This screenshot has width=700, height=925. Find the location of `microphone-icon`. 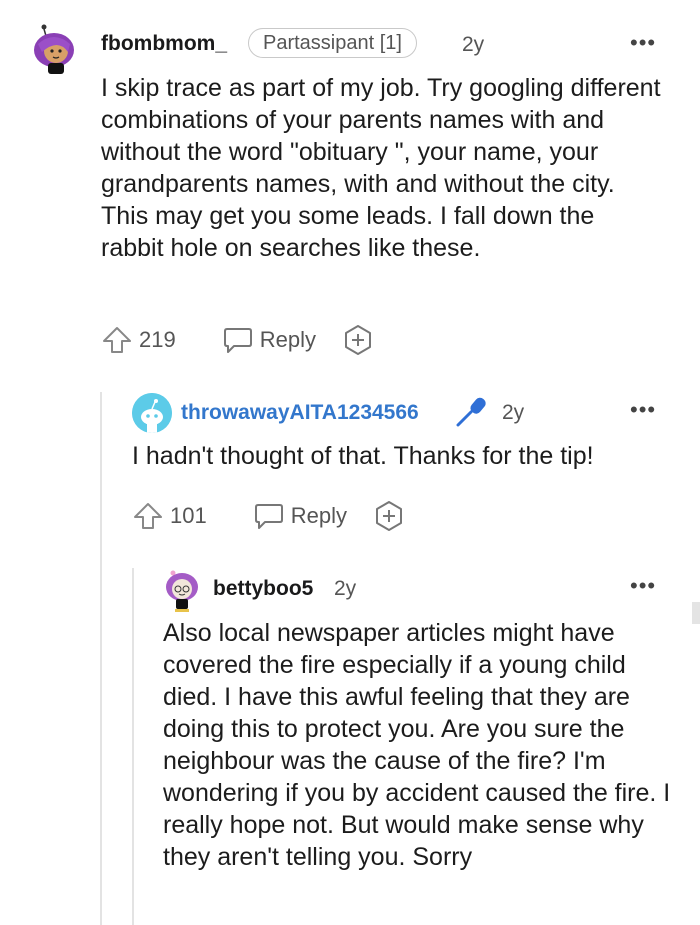

microphone-icon is located at coordinates (473, 411).